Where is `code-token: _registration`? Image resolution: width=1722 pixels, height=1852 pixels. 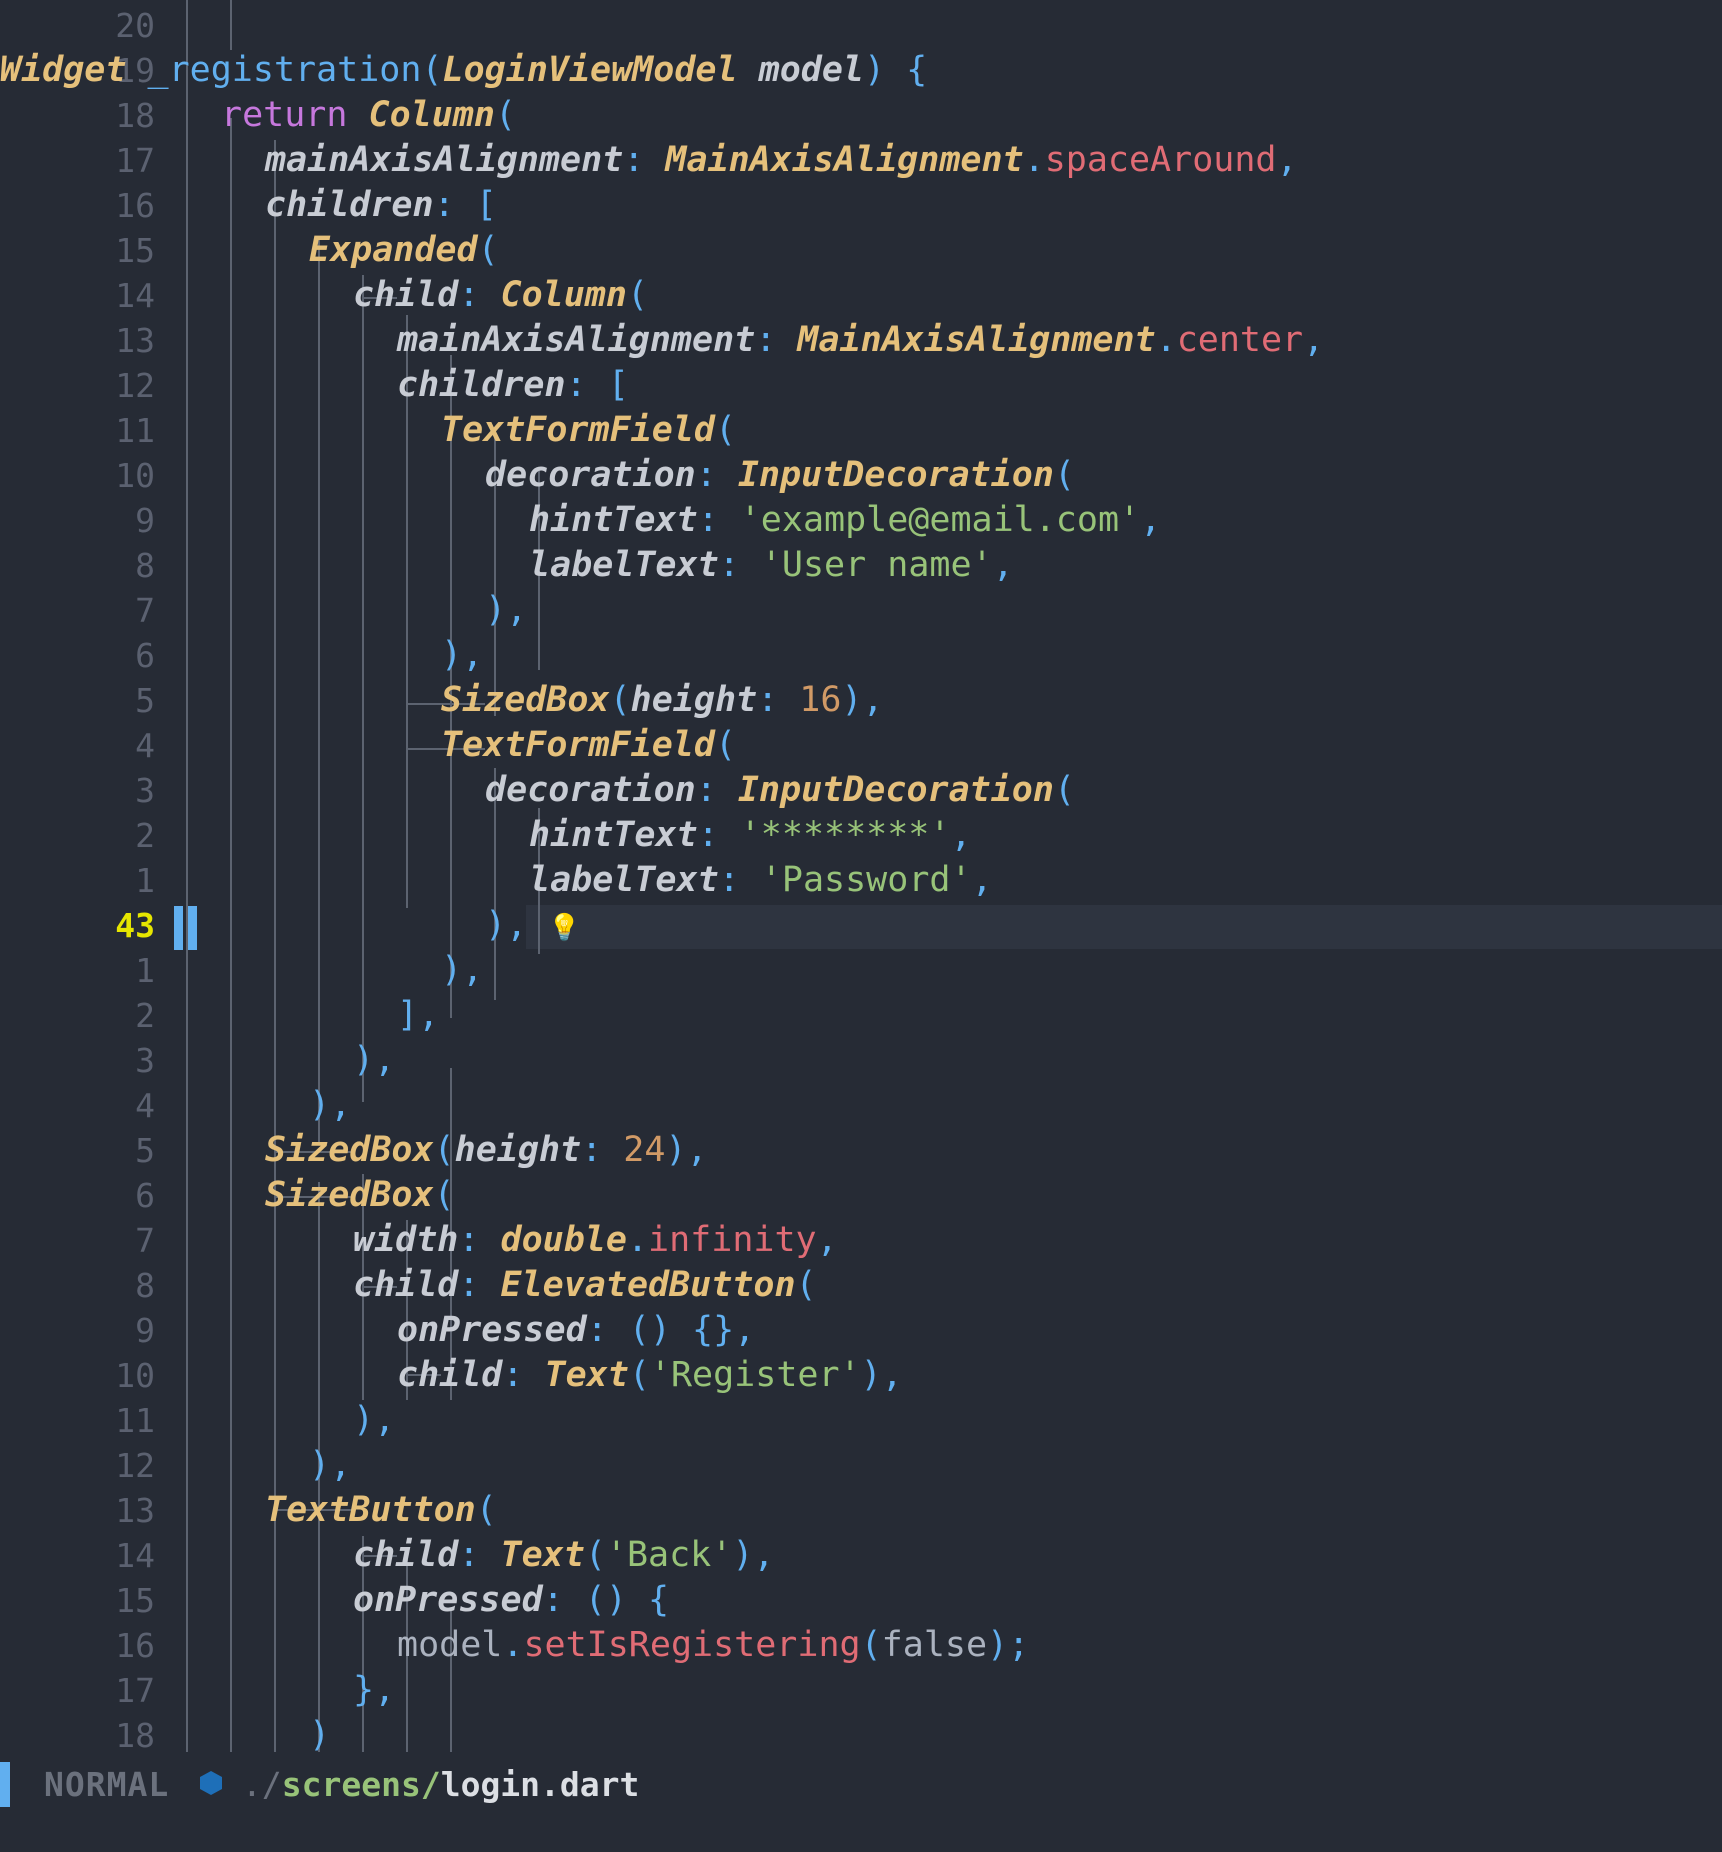 code-token: _registration is located at coordinates (284, 70).